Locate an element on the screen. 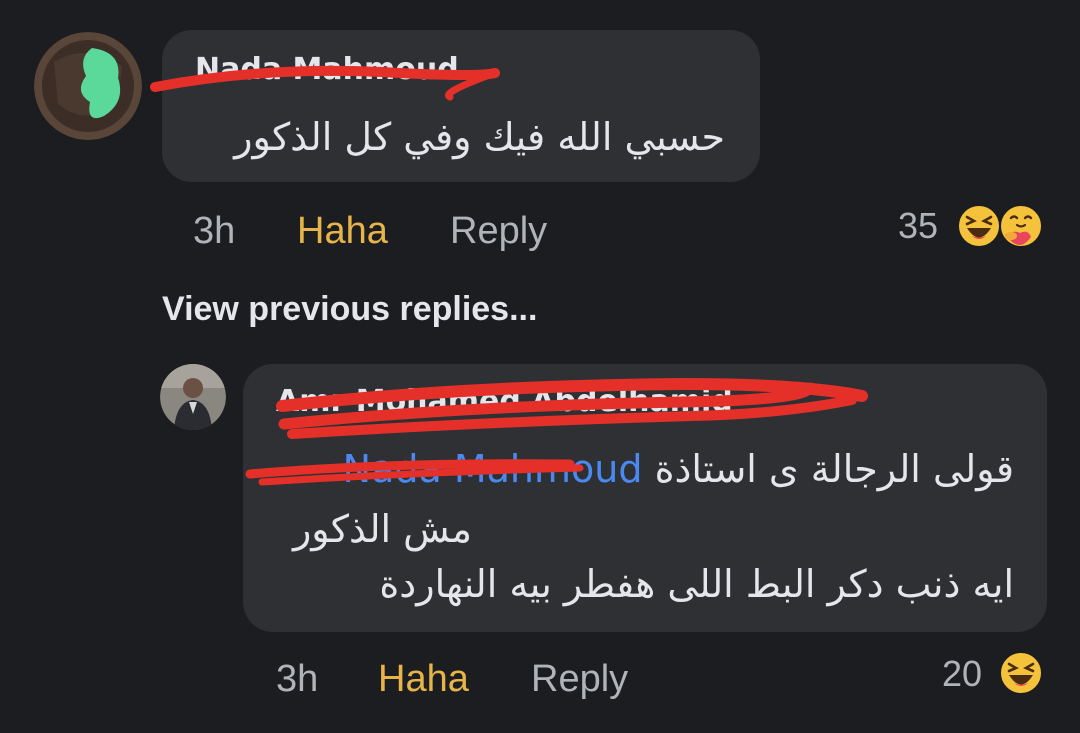 The height and width of the screenshot is (733, 1080). comment-text: حسبي الله فيك وفي كل الذكور is located at coordinates (479, 137).